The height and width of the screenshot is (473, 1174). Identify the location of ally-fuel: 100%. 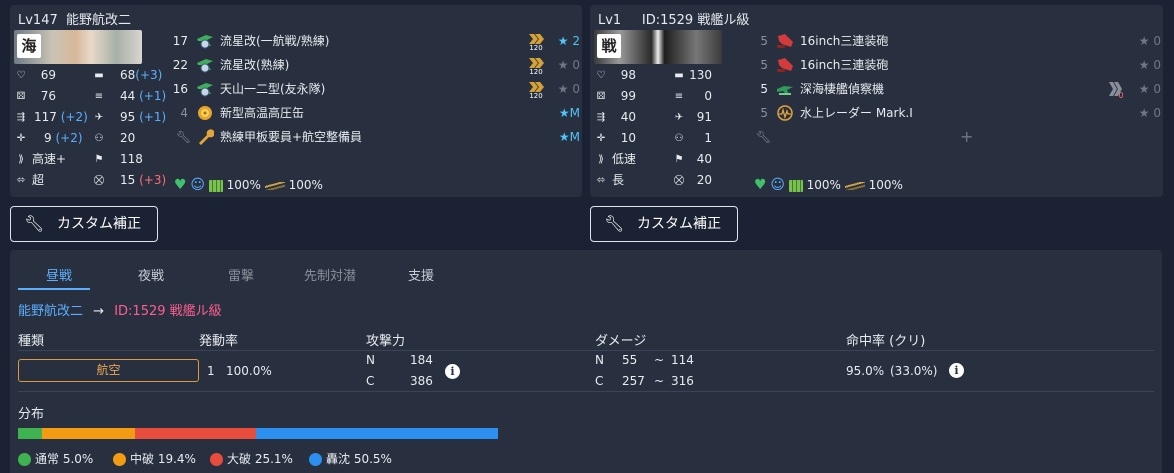
(305, 185).